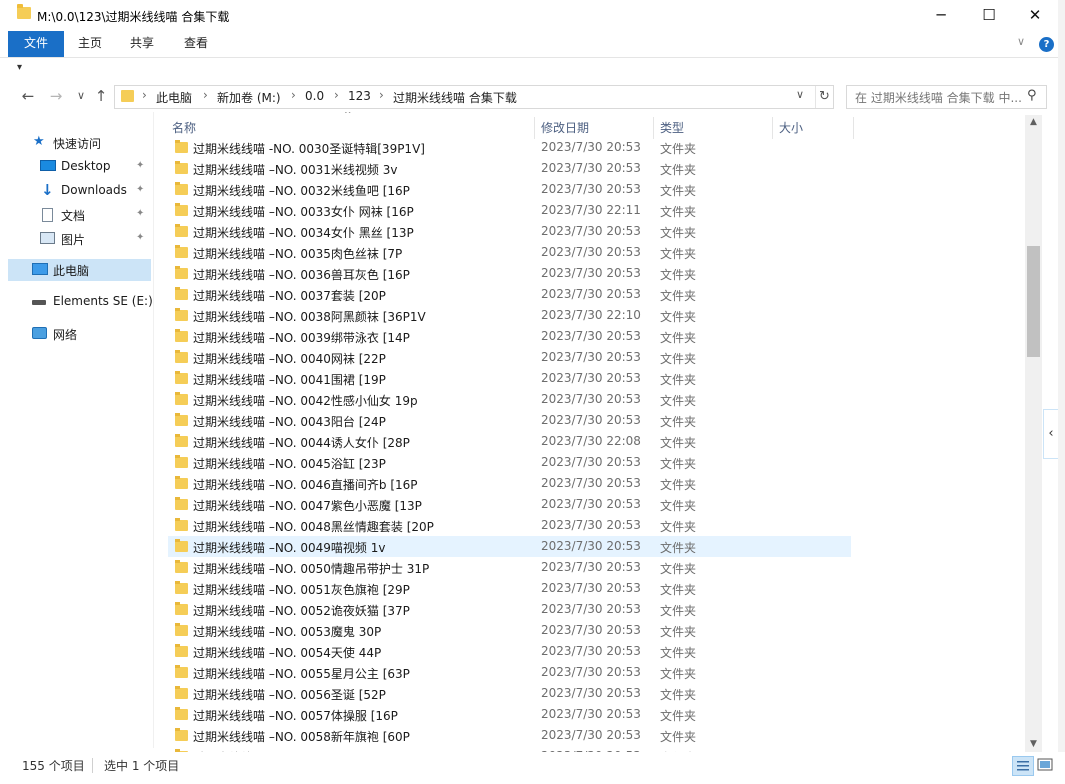 Image resolution: width=1065 pixels, height=784 pixels. What do you see at coordinates (56, 96) in the screenshot?
I see `forward-button: →` at bounding box center [56, 96].